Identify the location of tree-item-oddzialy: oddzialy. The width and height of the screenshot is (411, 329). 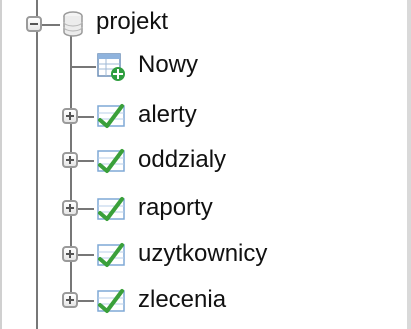
(182, 160).